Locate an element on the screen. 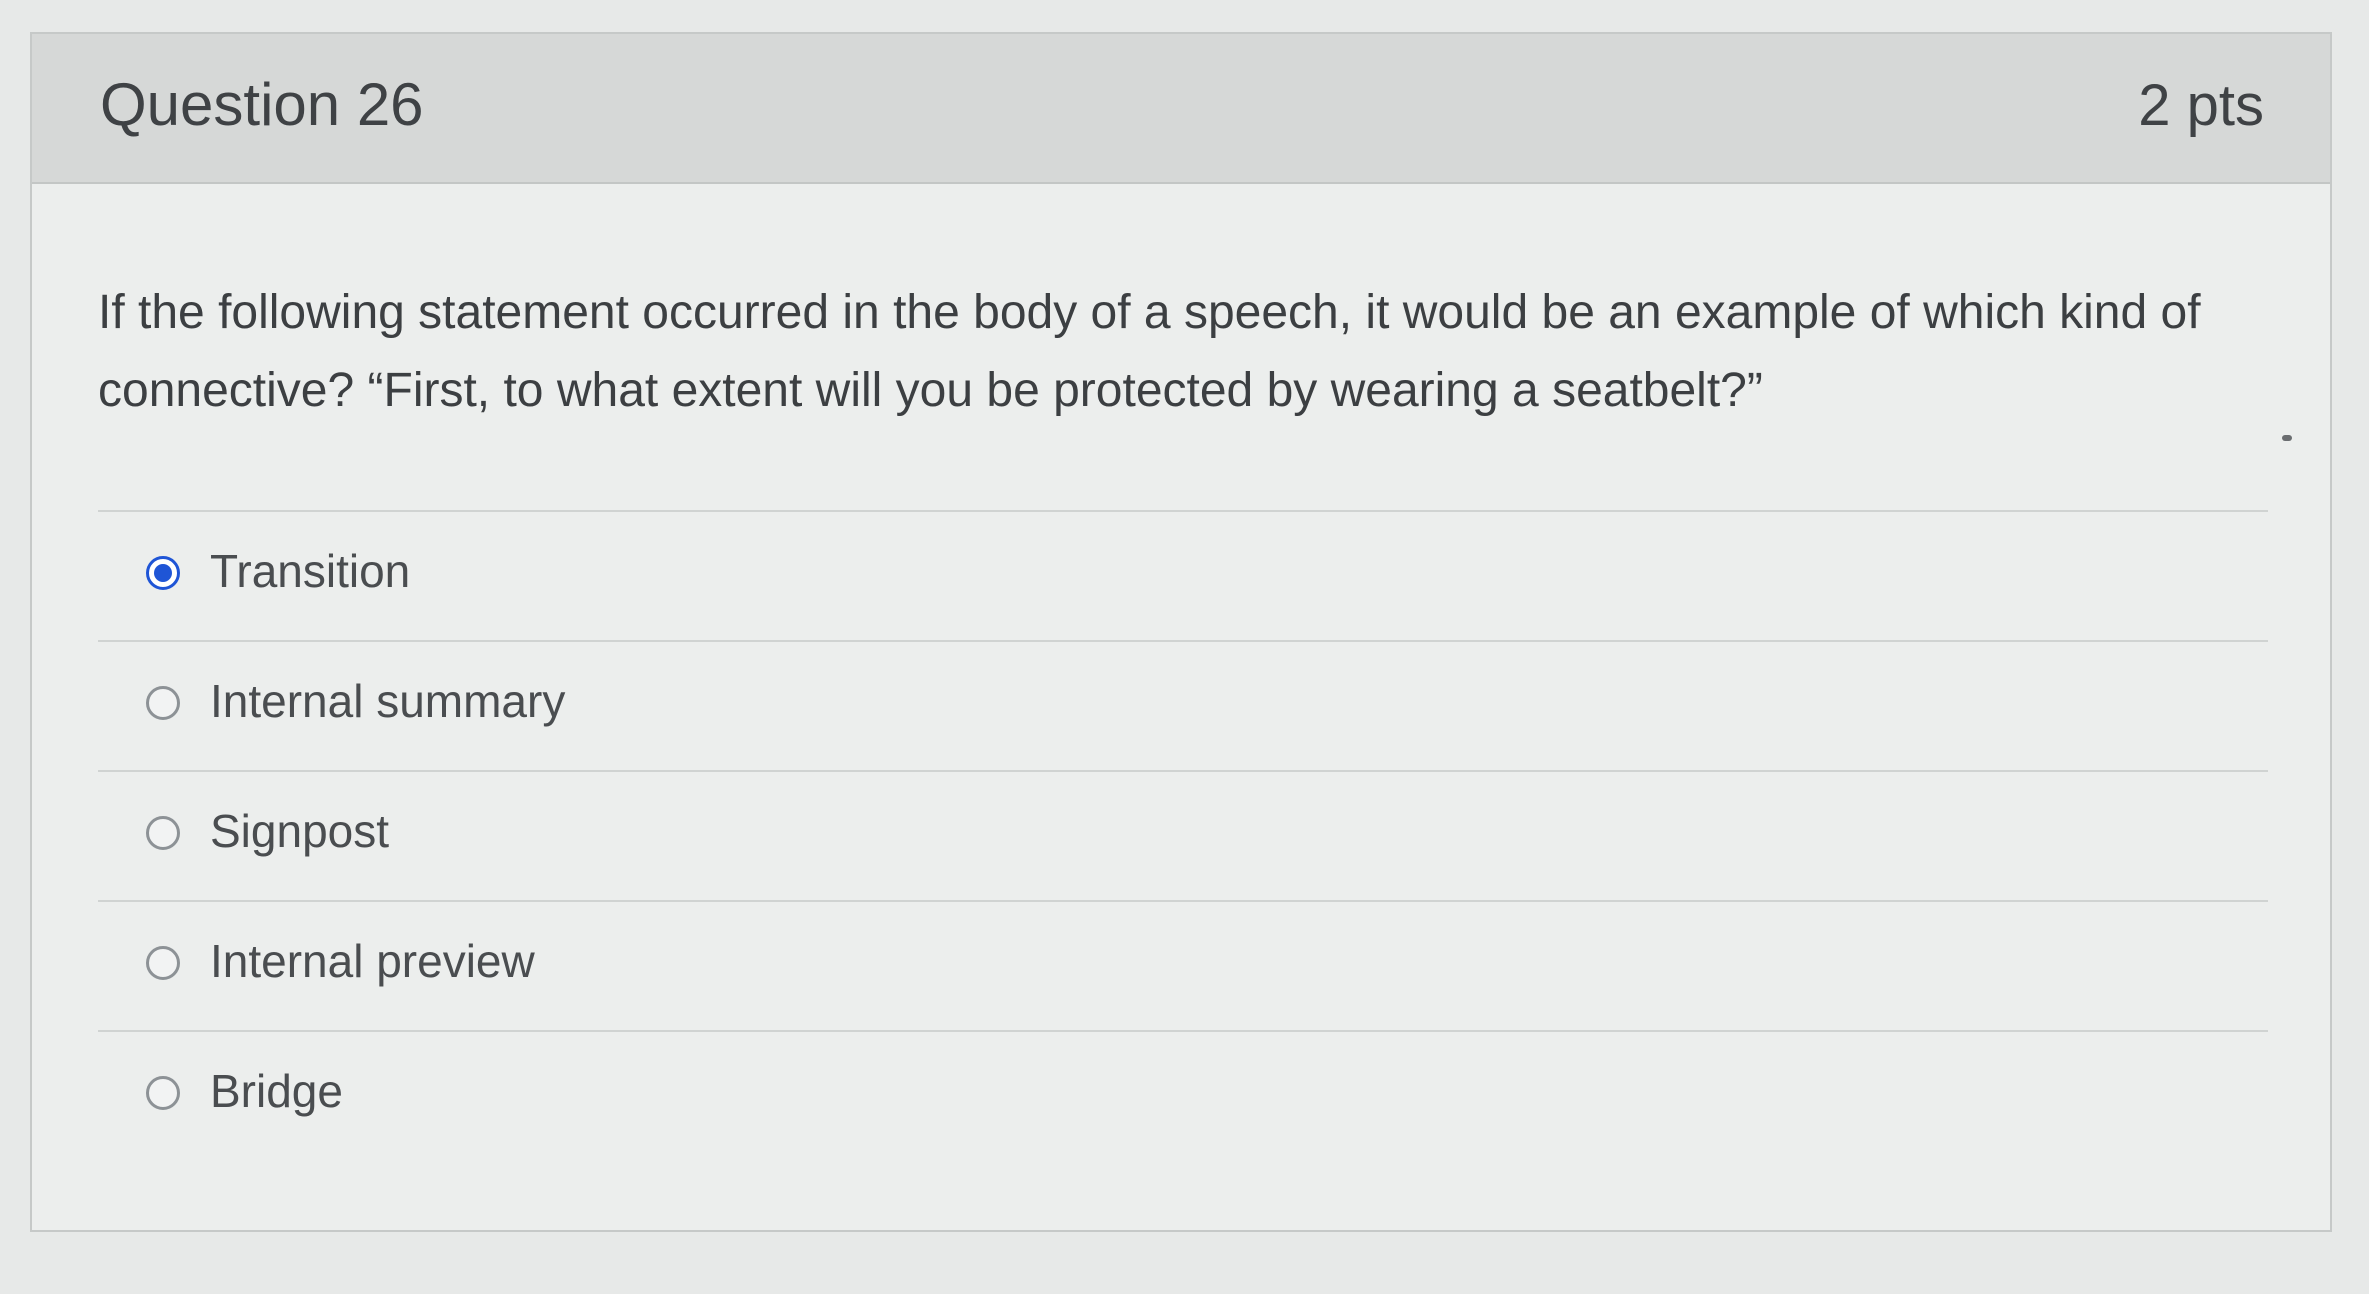 This screenshot has height=1294, width=2369. answer-label: Internal preview is located at coordinates (372, 961).